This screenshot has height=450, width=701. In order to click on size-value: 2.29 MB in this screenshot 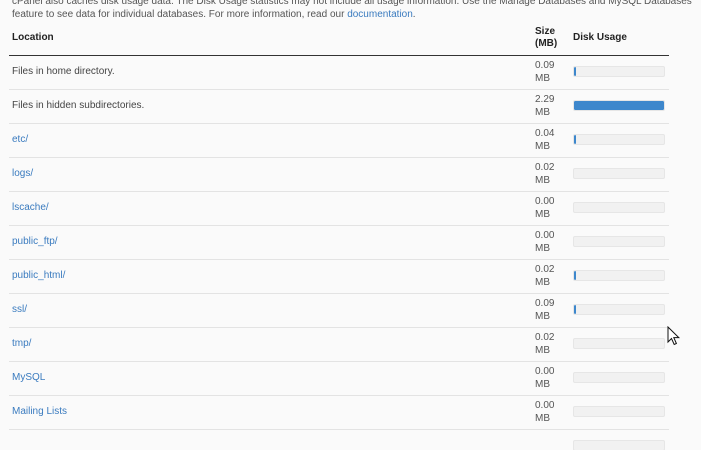, I will do `click(544, 106)`.